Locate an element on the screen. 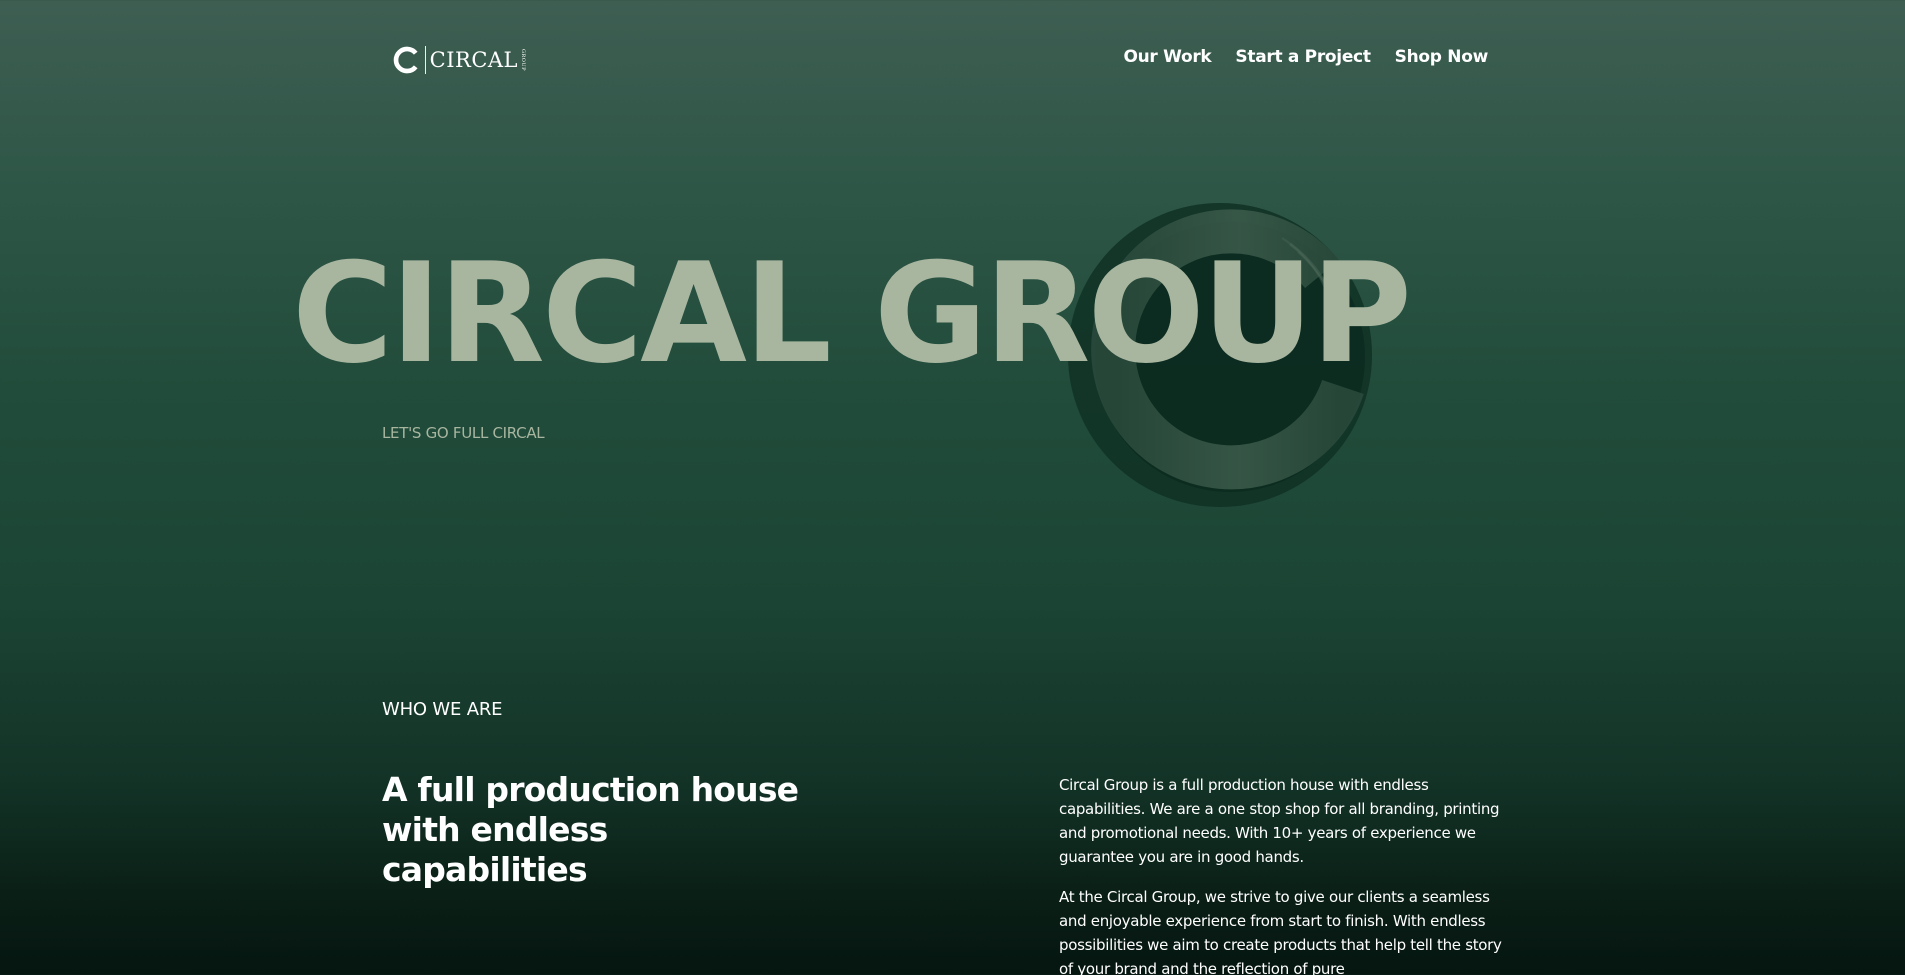 The height and width of the screenshot is (975, 1905). nav-shop-now: Shop Now is located at coordinates (1442, 57).